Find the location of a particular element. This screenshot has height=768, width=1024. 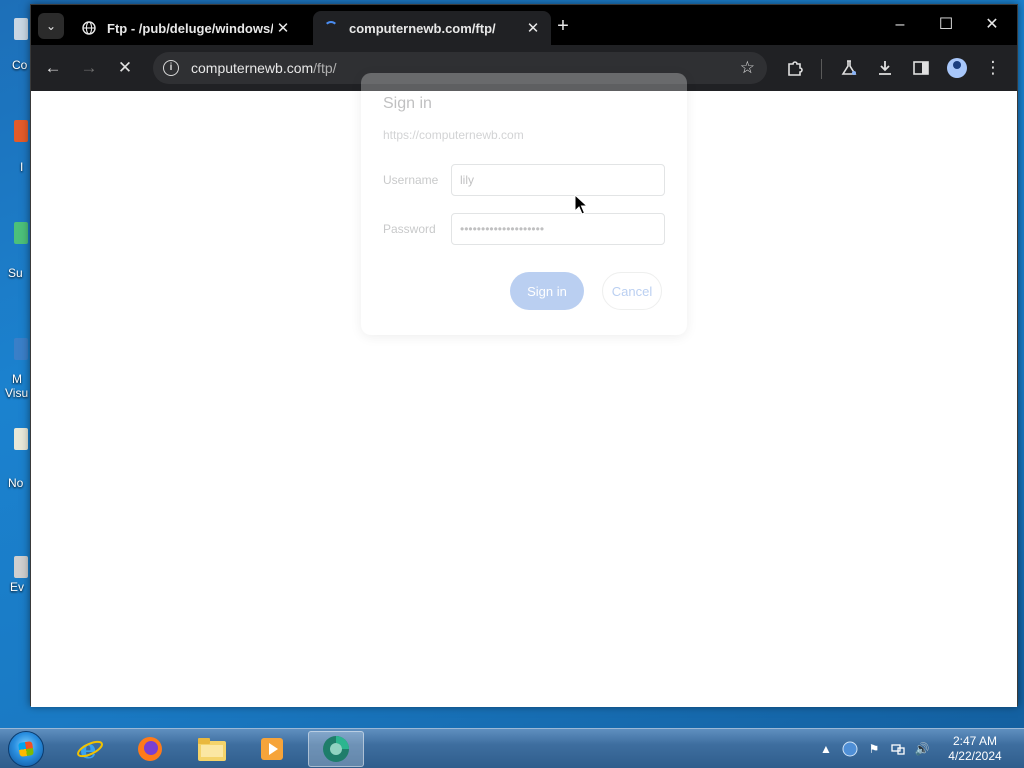

arrow-left-icon: ← is located at coordinates (53, 67).